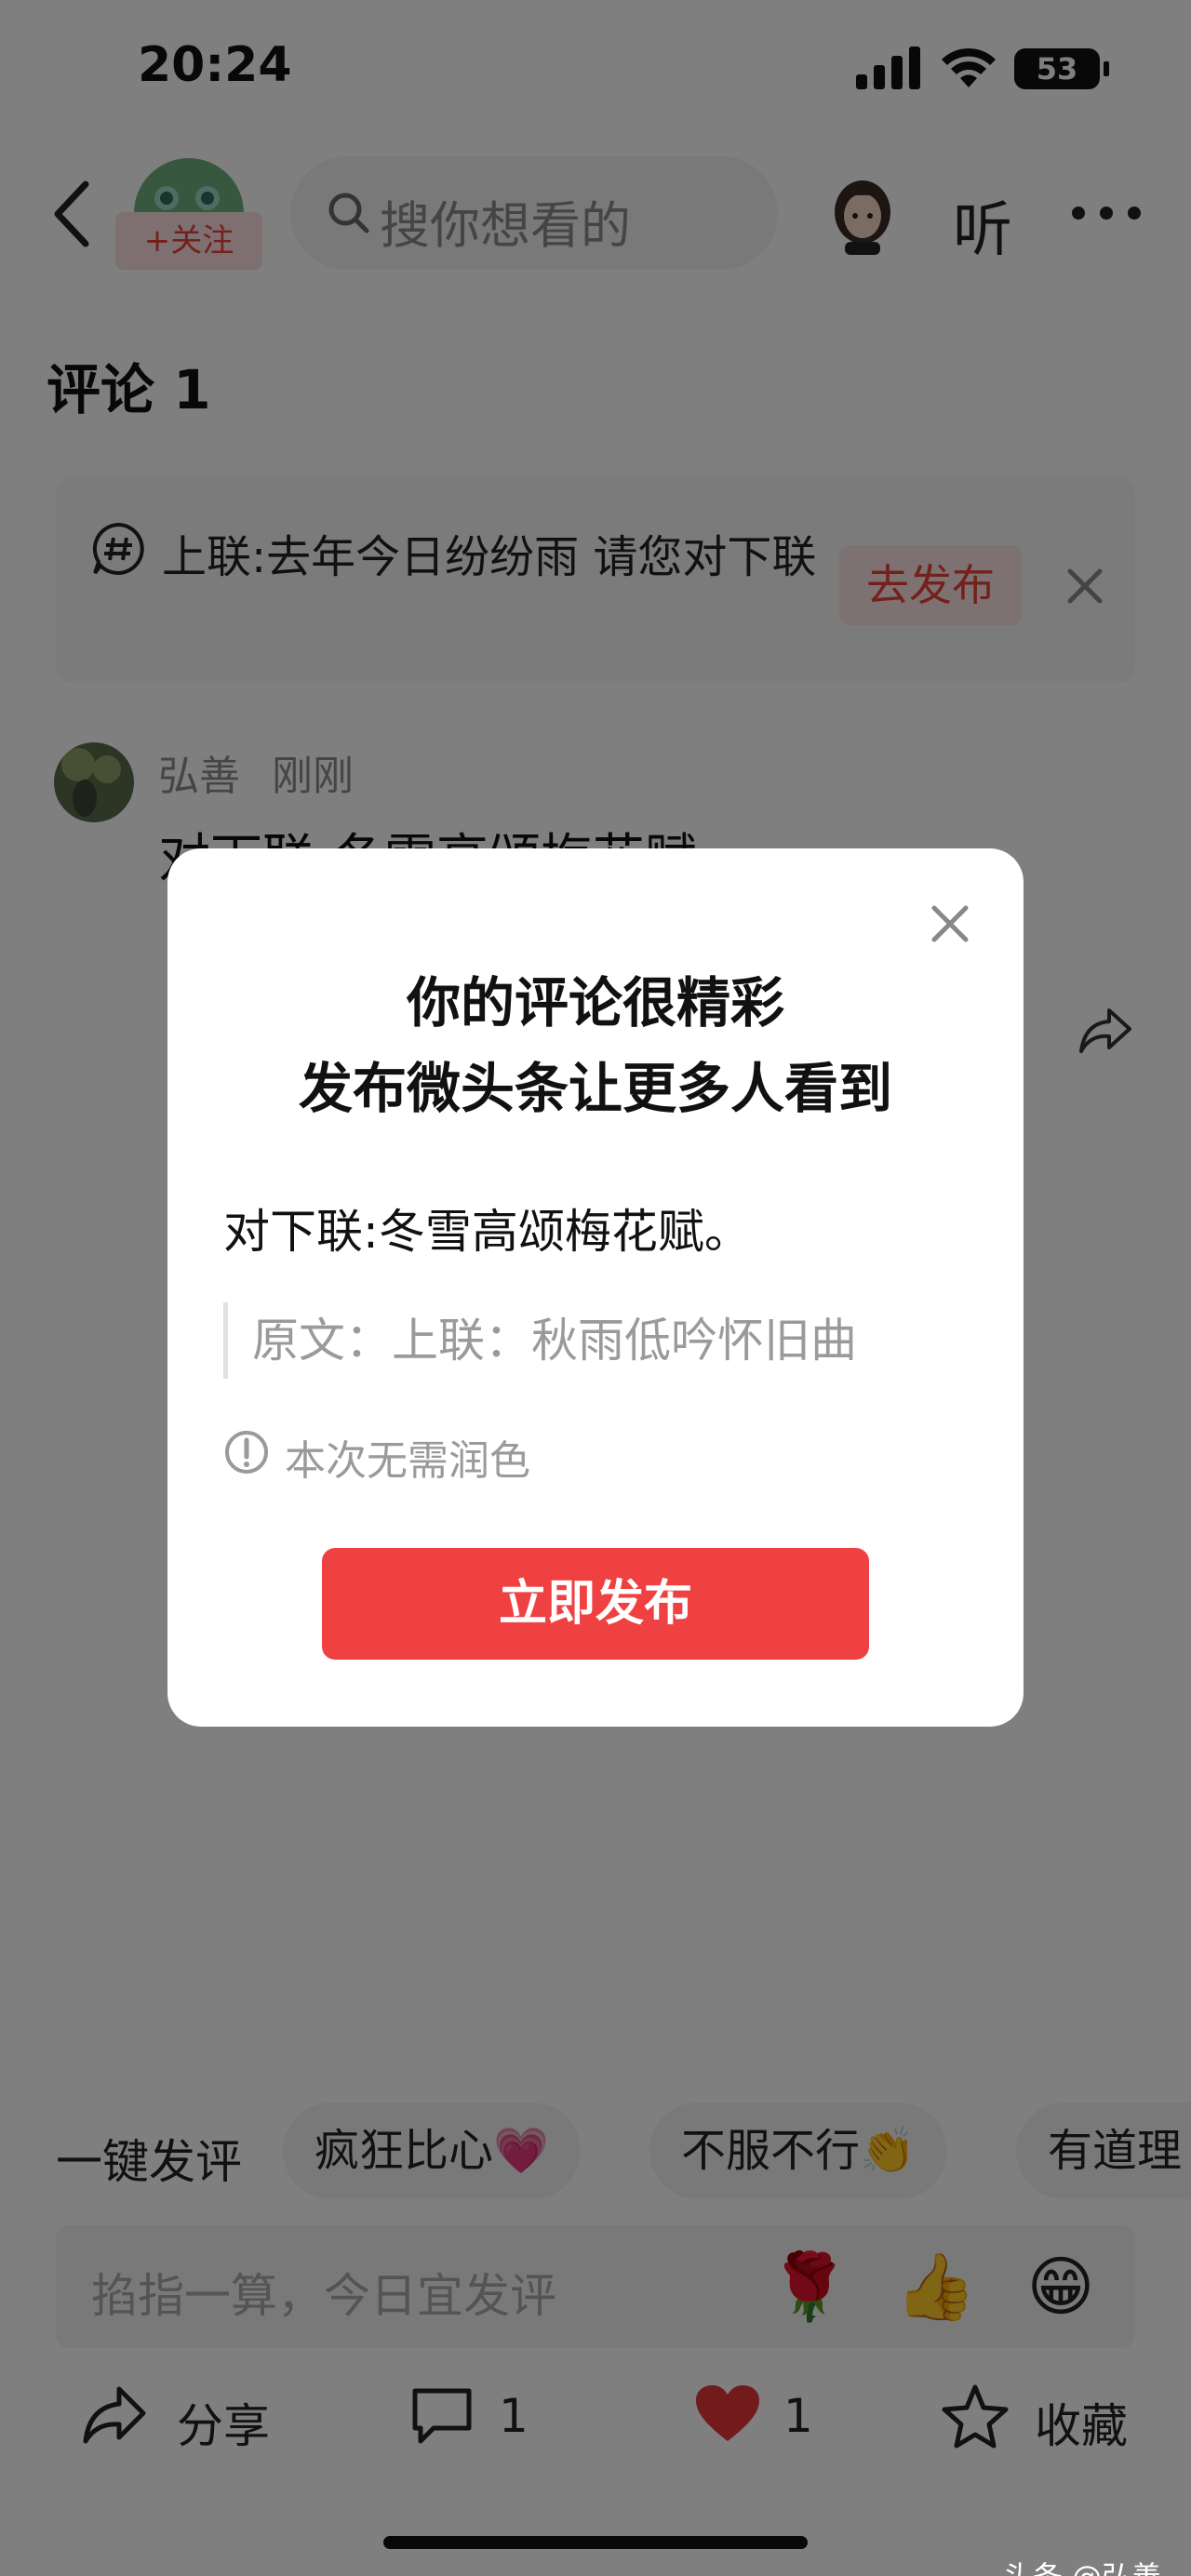 Image resolution: width=1191 pixels, height=2576 pixels. I want to click on watermark: 头条 @弘善, so click(1082, 2569).